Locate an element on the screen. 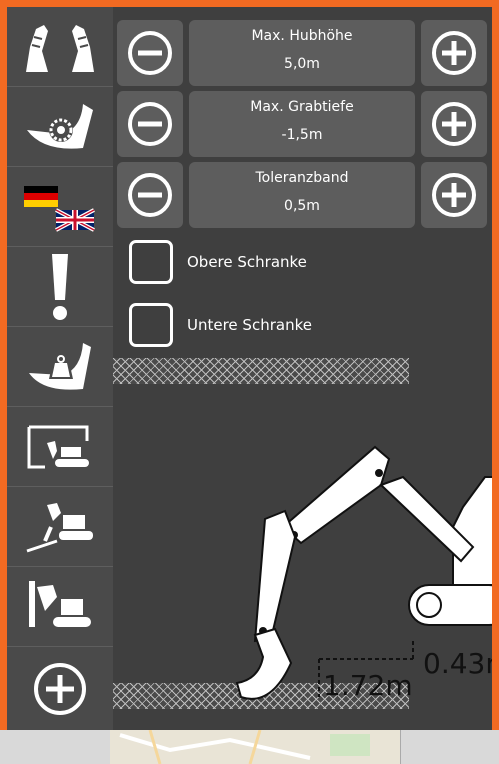 The height and width of the screenshot is (764, 499). warning-icon is located at coordinates (60, 286).